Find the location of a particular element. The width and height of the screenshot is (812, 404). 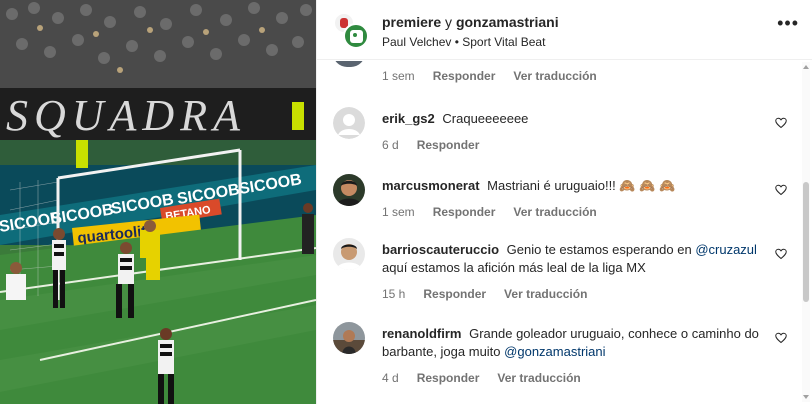

mention-link: @gonzamastriani is located at coordinates (554, 351).